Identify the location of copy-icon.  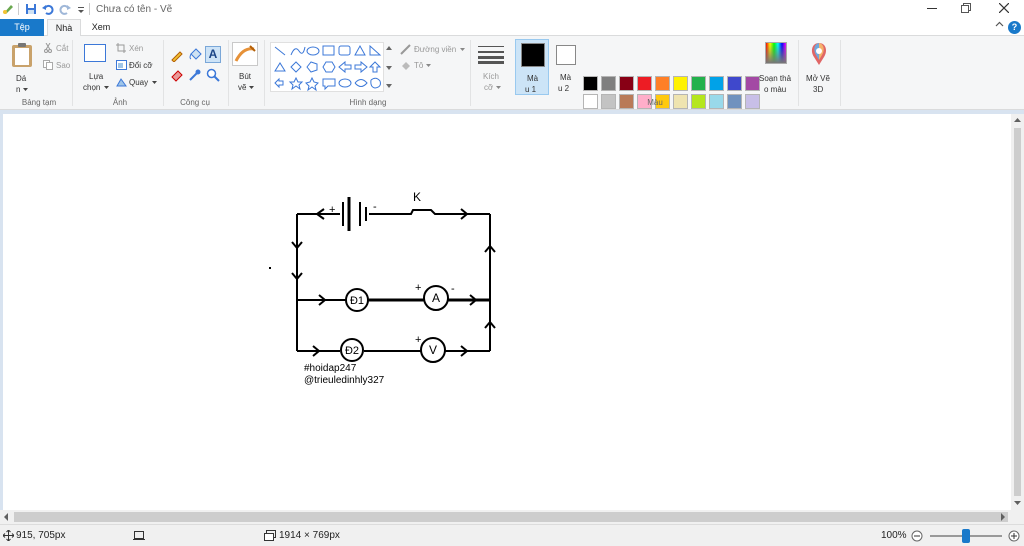
(48, 65).